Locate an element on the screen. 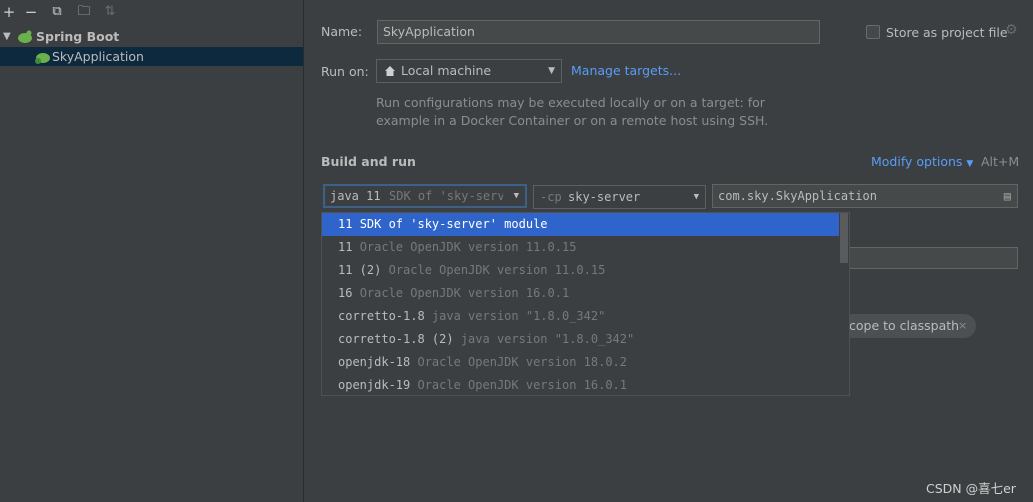 The height and width of the screenshot is (502, 1033). jre-option-name: 16 is located at coordinates (345, 293).